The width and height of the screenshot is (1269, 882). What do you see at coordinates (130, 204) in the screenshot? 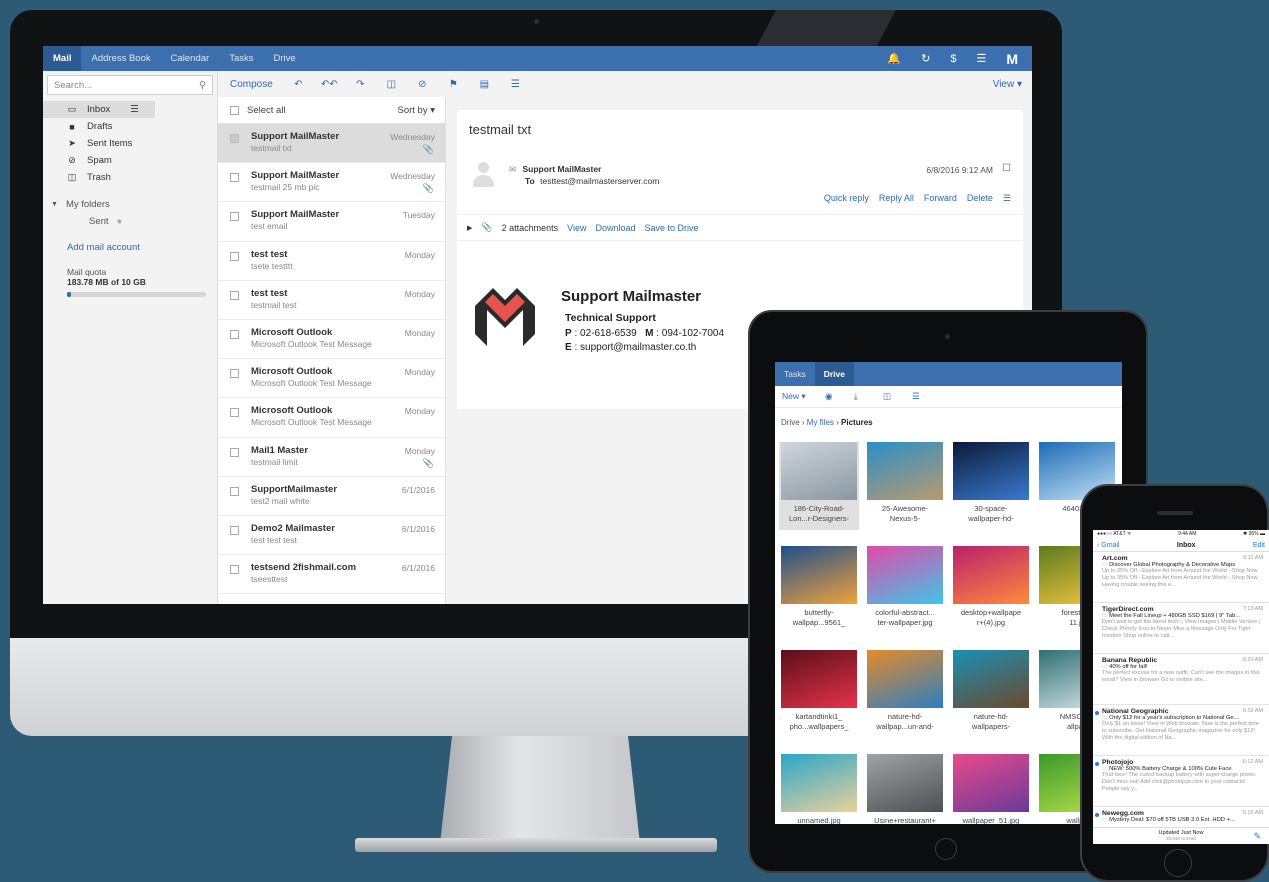
I see `my-folders-toggle: ▼ My folders` at bounding box center [130, 204].